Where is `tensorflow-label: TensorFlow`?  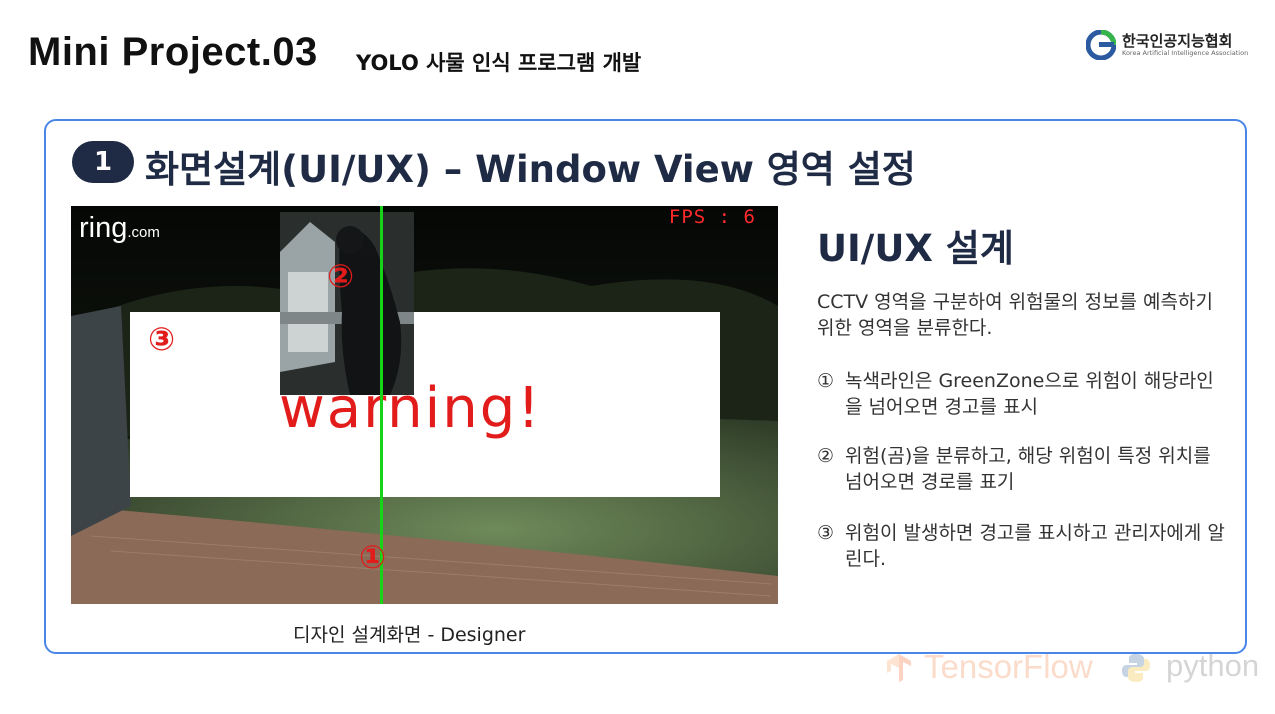 tensorflow-label: TensorFlow is located at coordinates (1008, 666).